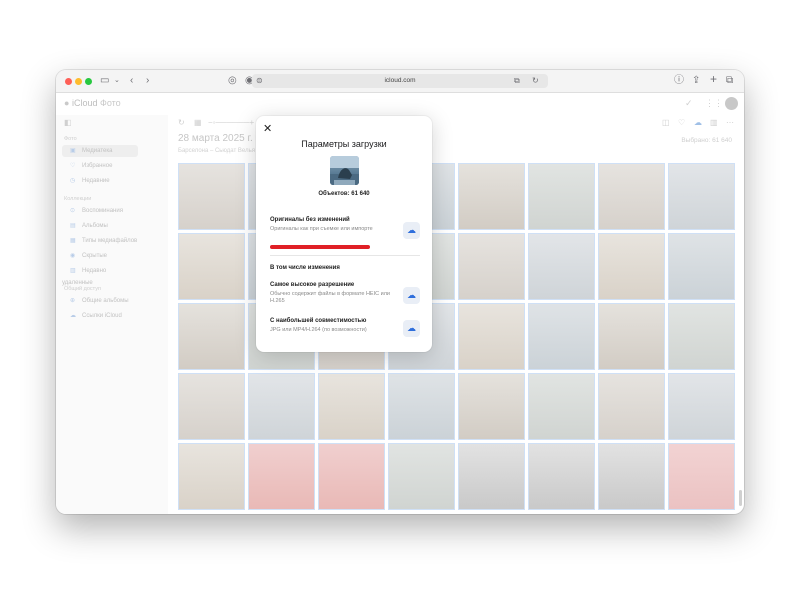 This screenshot has width=800, height=600. What do you see at coordinates (96, 181) in the screenshot?
I see `sidebar-item-label: Недавние` at bounding box center [96, 181].